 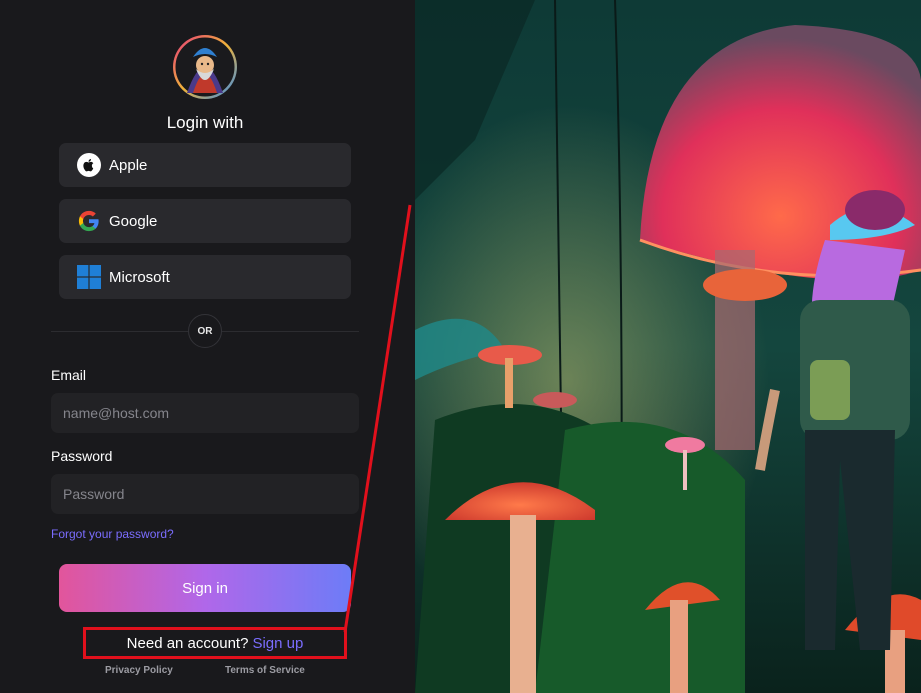 I want to click on privacy-policy-link: Privacy Policy, so click(x=139, y=670).